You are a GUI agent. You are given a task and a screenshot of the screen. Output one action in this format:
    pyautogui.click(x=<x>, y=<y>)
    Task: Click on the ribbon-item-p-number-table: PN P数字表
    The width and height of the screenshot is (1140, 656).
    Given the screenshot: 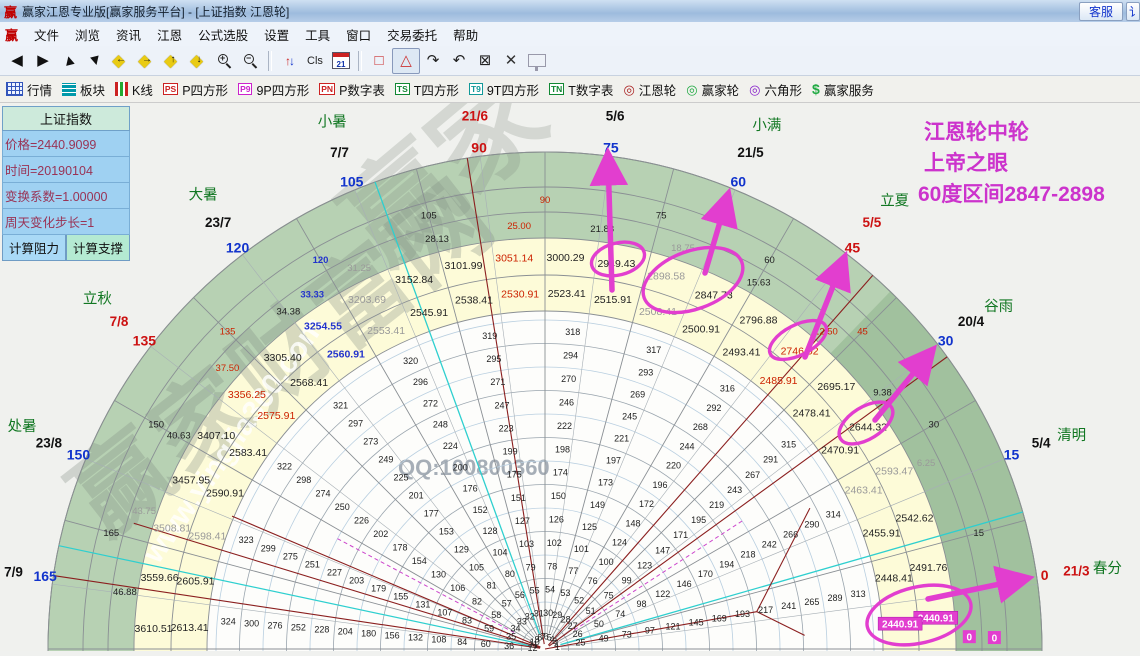 What is the action you would take?
    pyautogui.click(x=352, y=89)
    